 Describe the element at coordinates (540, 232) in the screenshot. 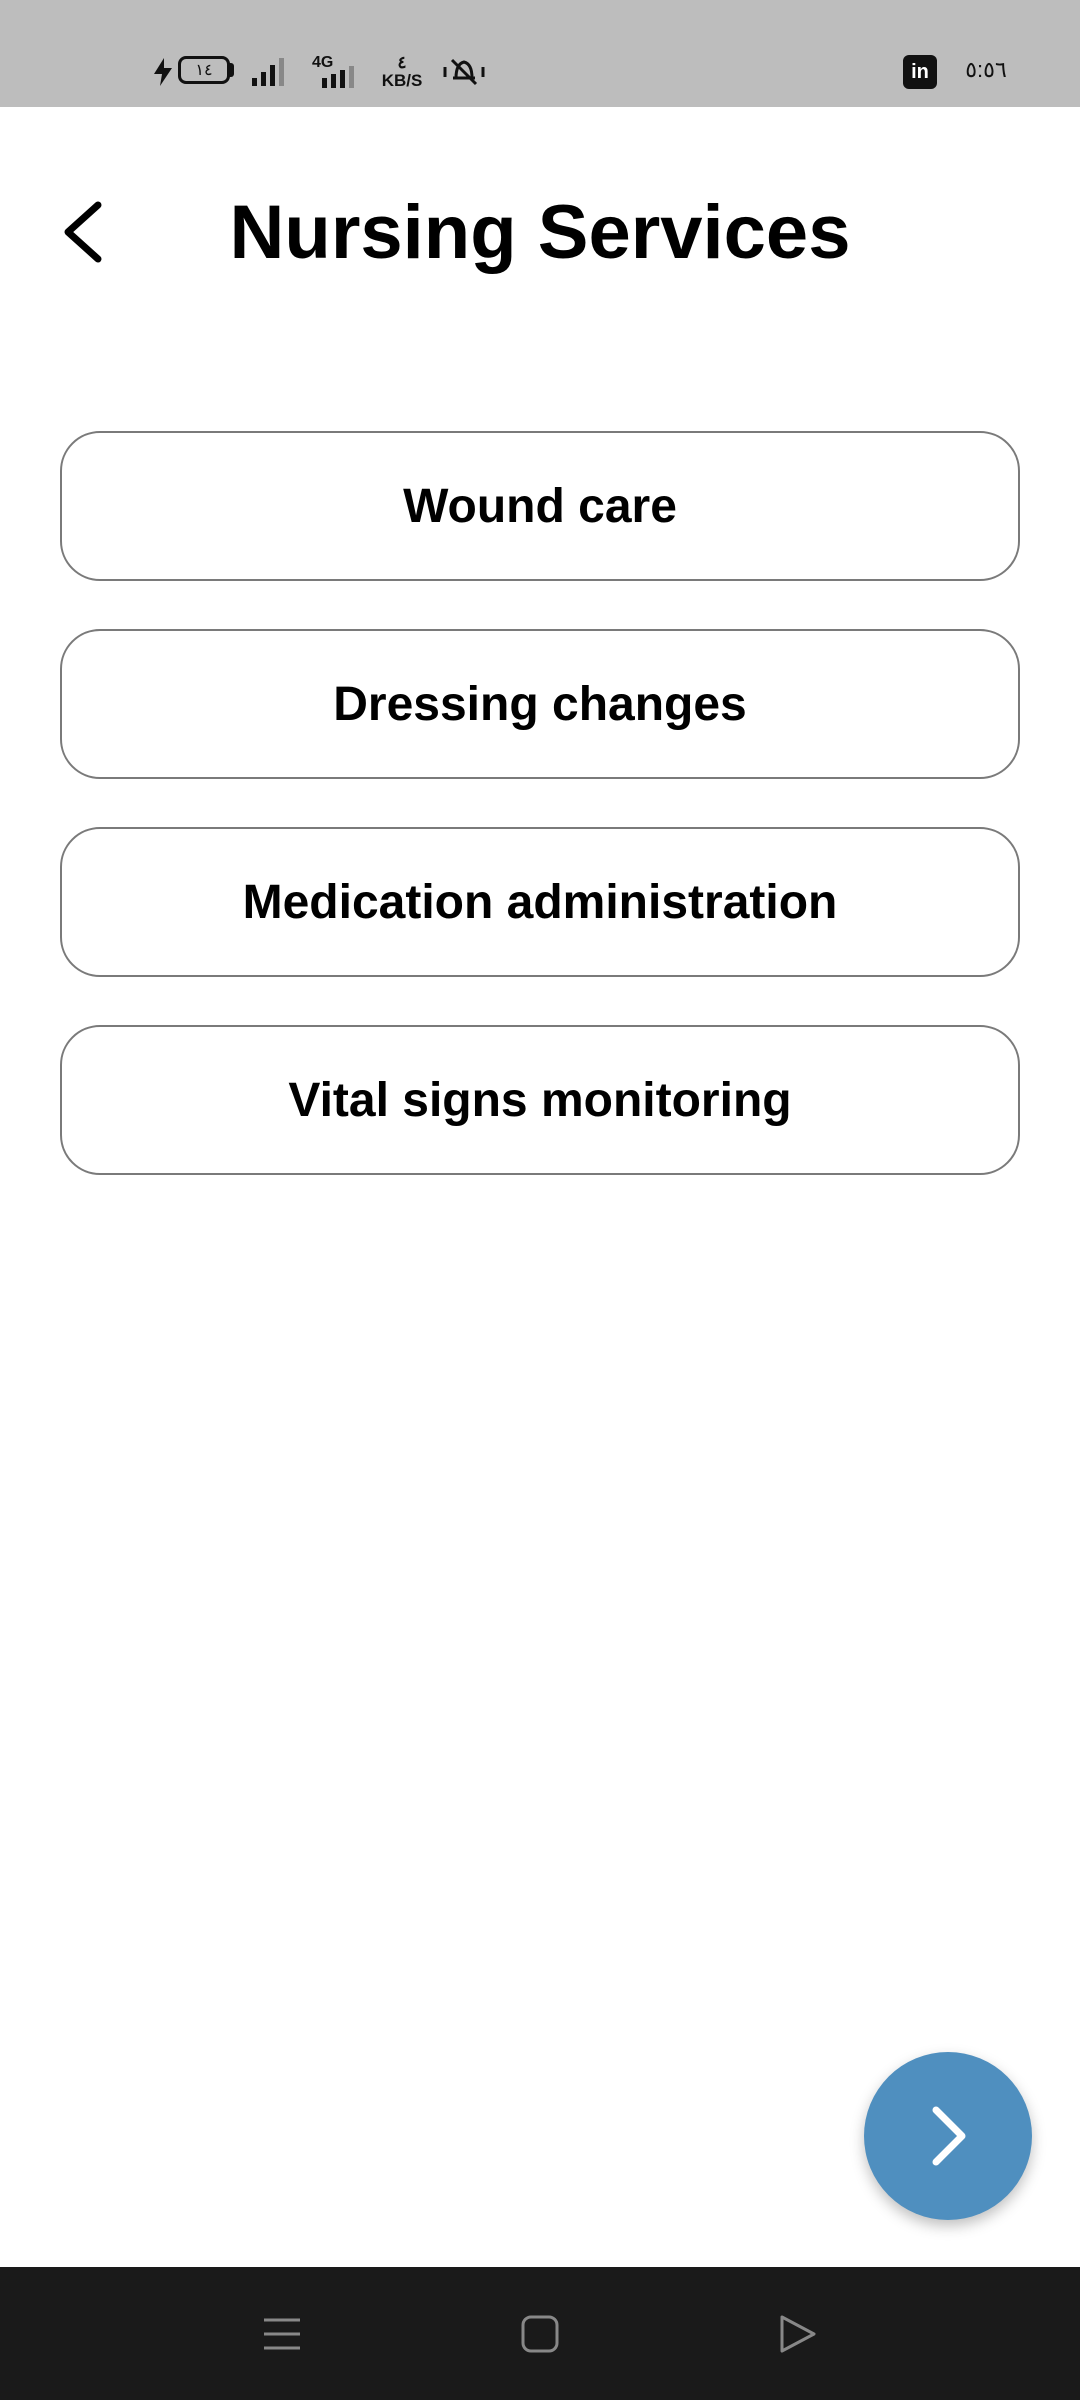

I see `page-title: Nursing Services` at that location.